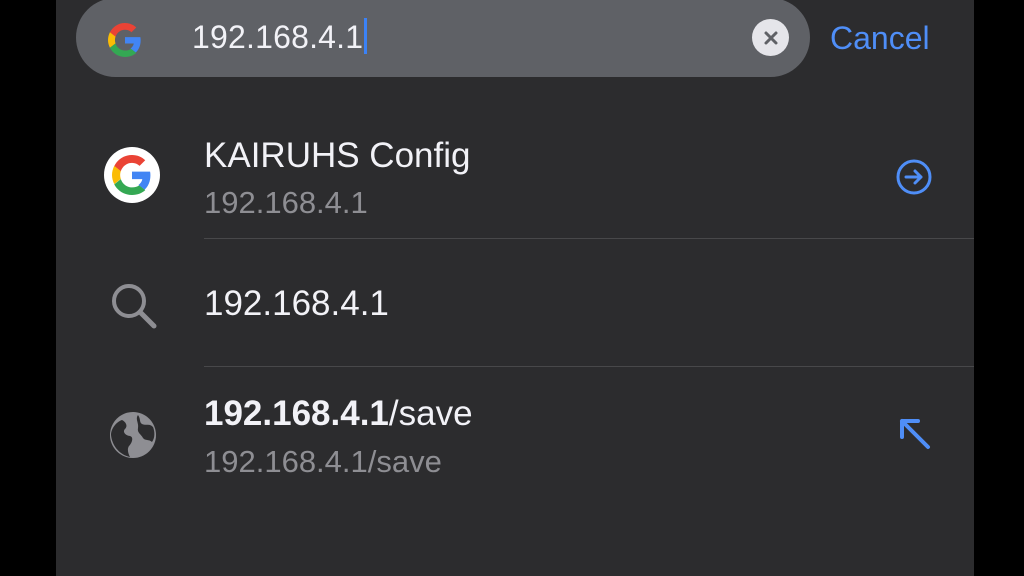 Image resolution: width=1024 pixels, height=576 pixels. I want to click on suggestion-title-rest: /save, so click(430, 413).